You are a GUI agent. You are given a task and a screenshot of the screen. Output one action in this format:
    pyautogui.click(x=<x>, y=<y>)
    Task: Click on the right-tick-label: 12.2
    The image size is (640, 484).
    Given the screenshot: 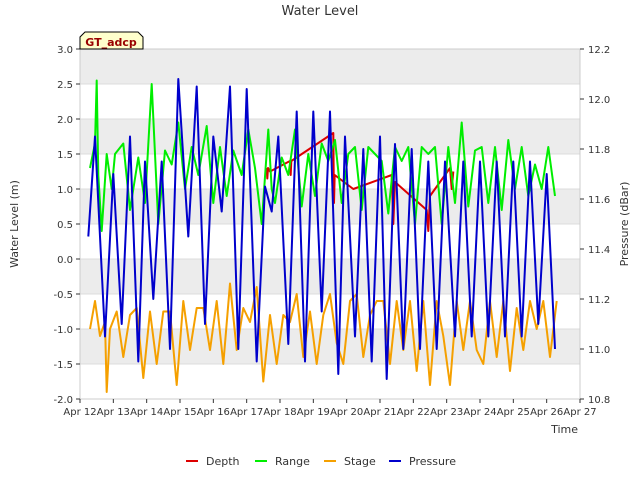 What is the action you would take?
    pyautogui.click(x=599, y=50)
    